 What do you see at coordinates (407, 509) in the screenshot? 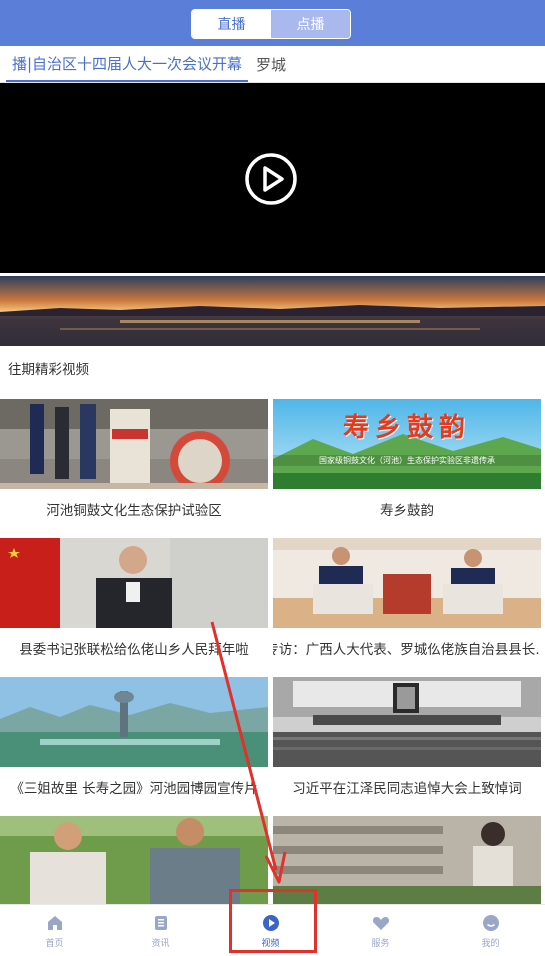
I see `video-caption: 寿乡鼓韵` at bounding box center [407, 509].